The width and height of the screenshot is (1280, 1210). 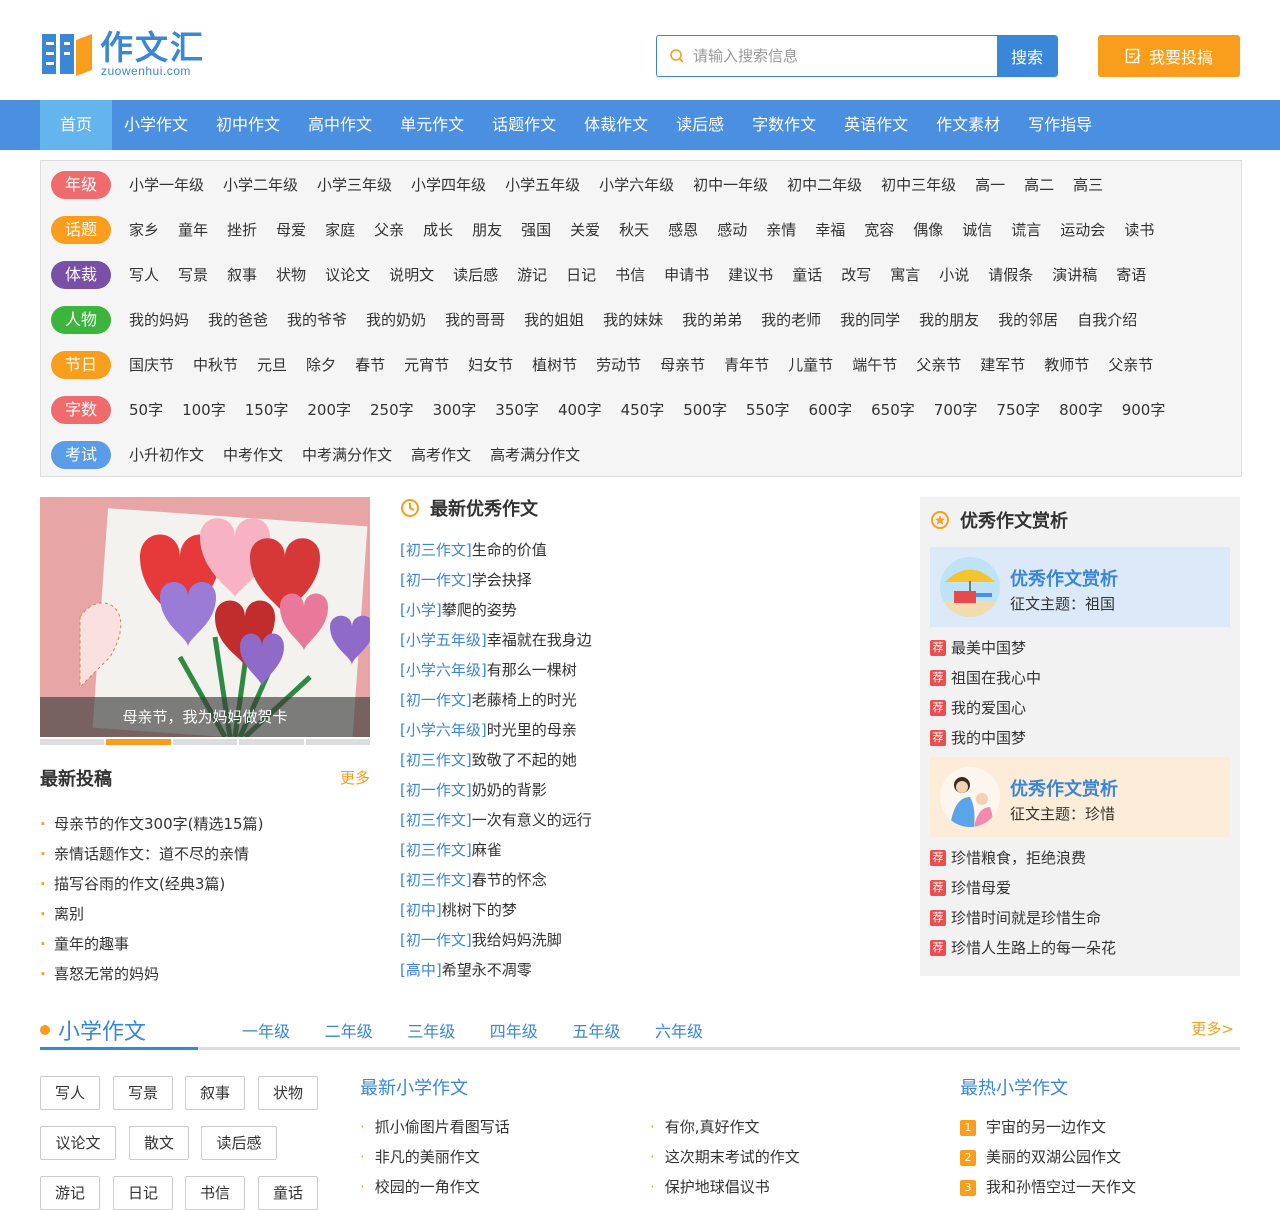 I want to click on category-link: 教师节, so click(x=1066, y=364).